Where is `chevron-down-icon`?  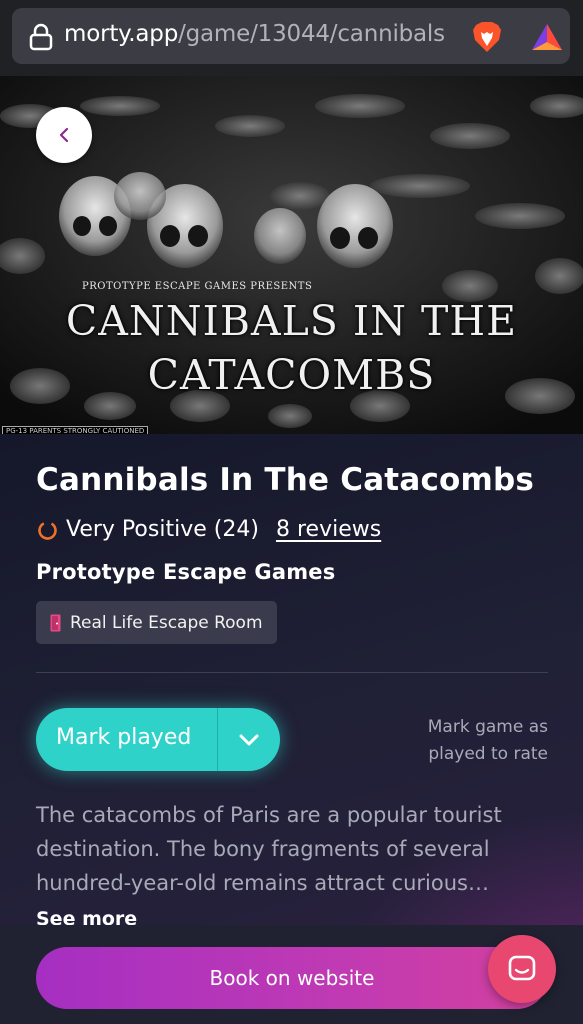
chevron-down-icon is located at coordinates (249, 740).